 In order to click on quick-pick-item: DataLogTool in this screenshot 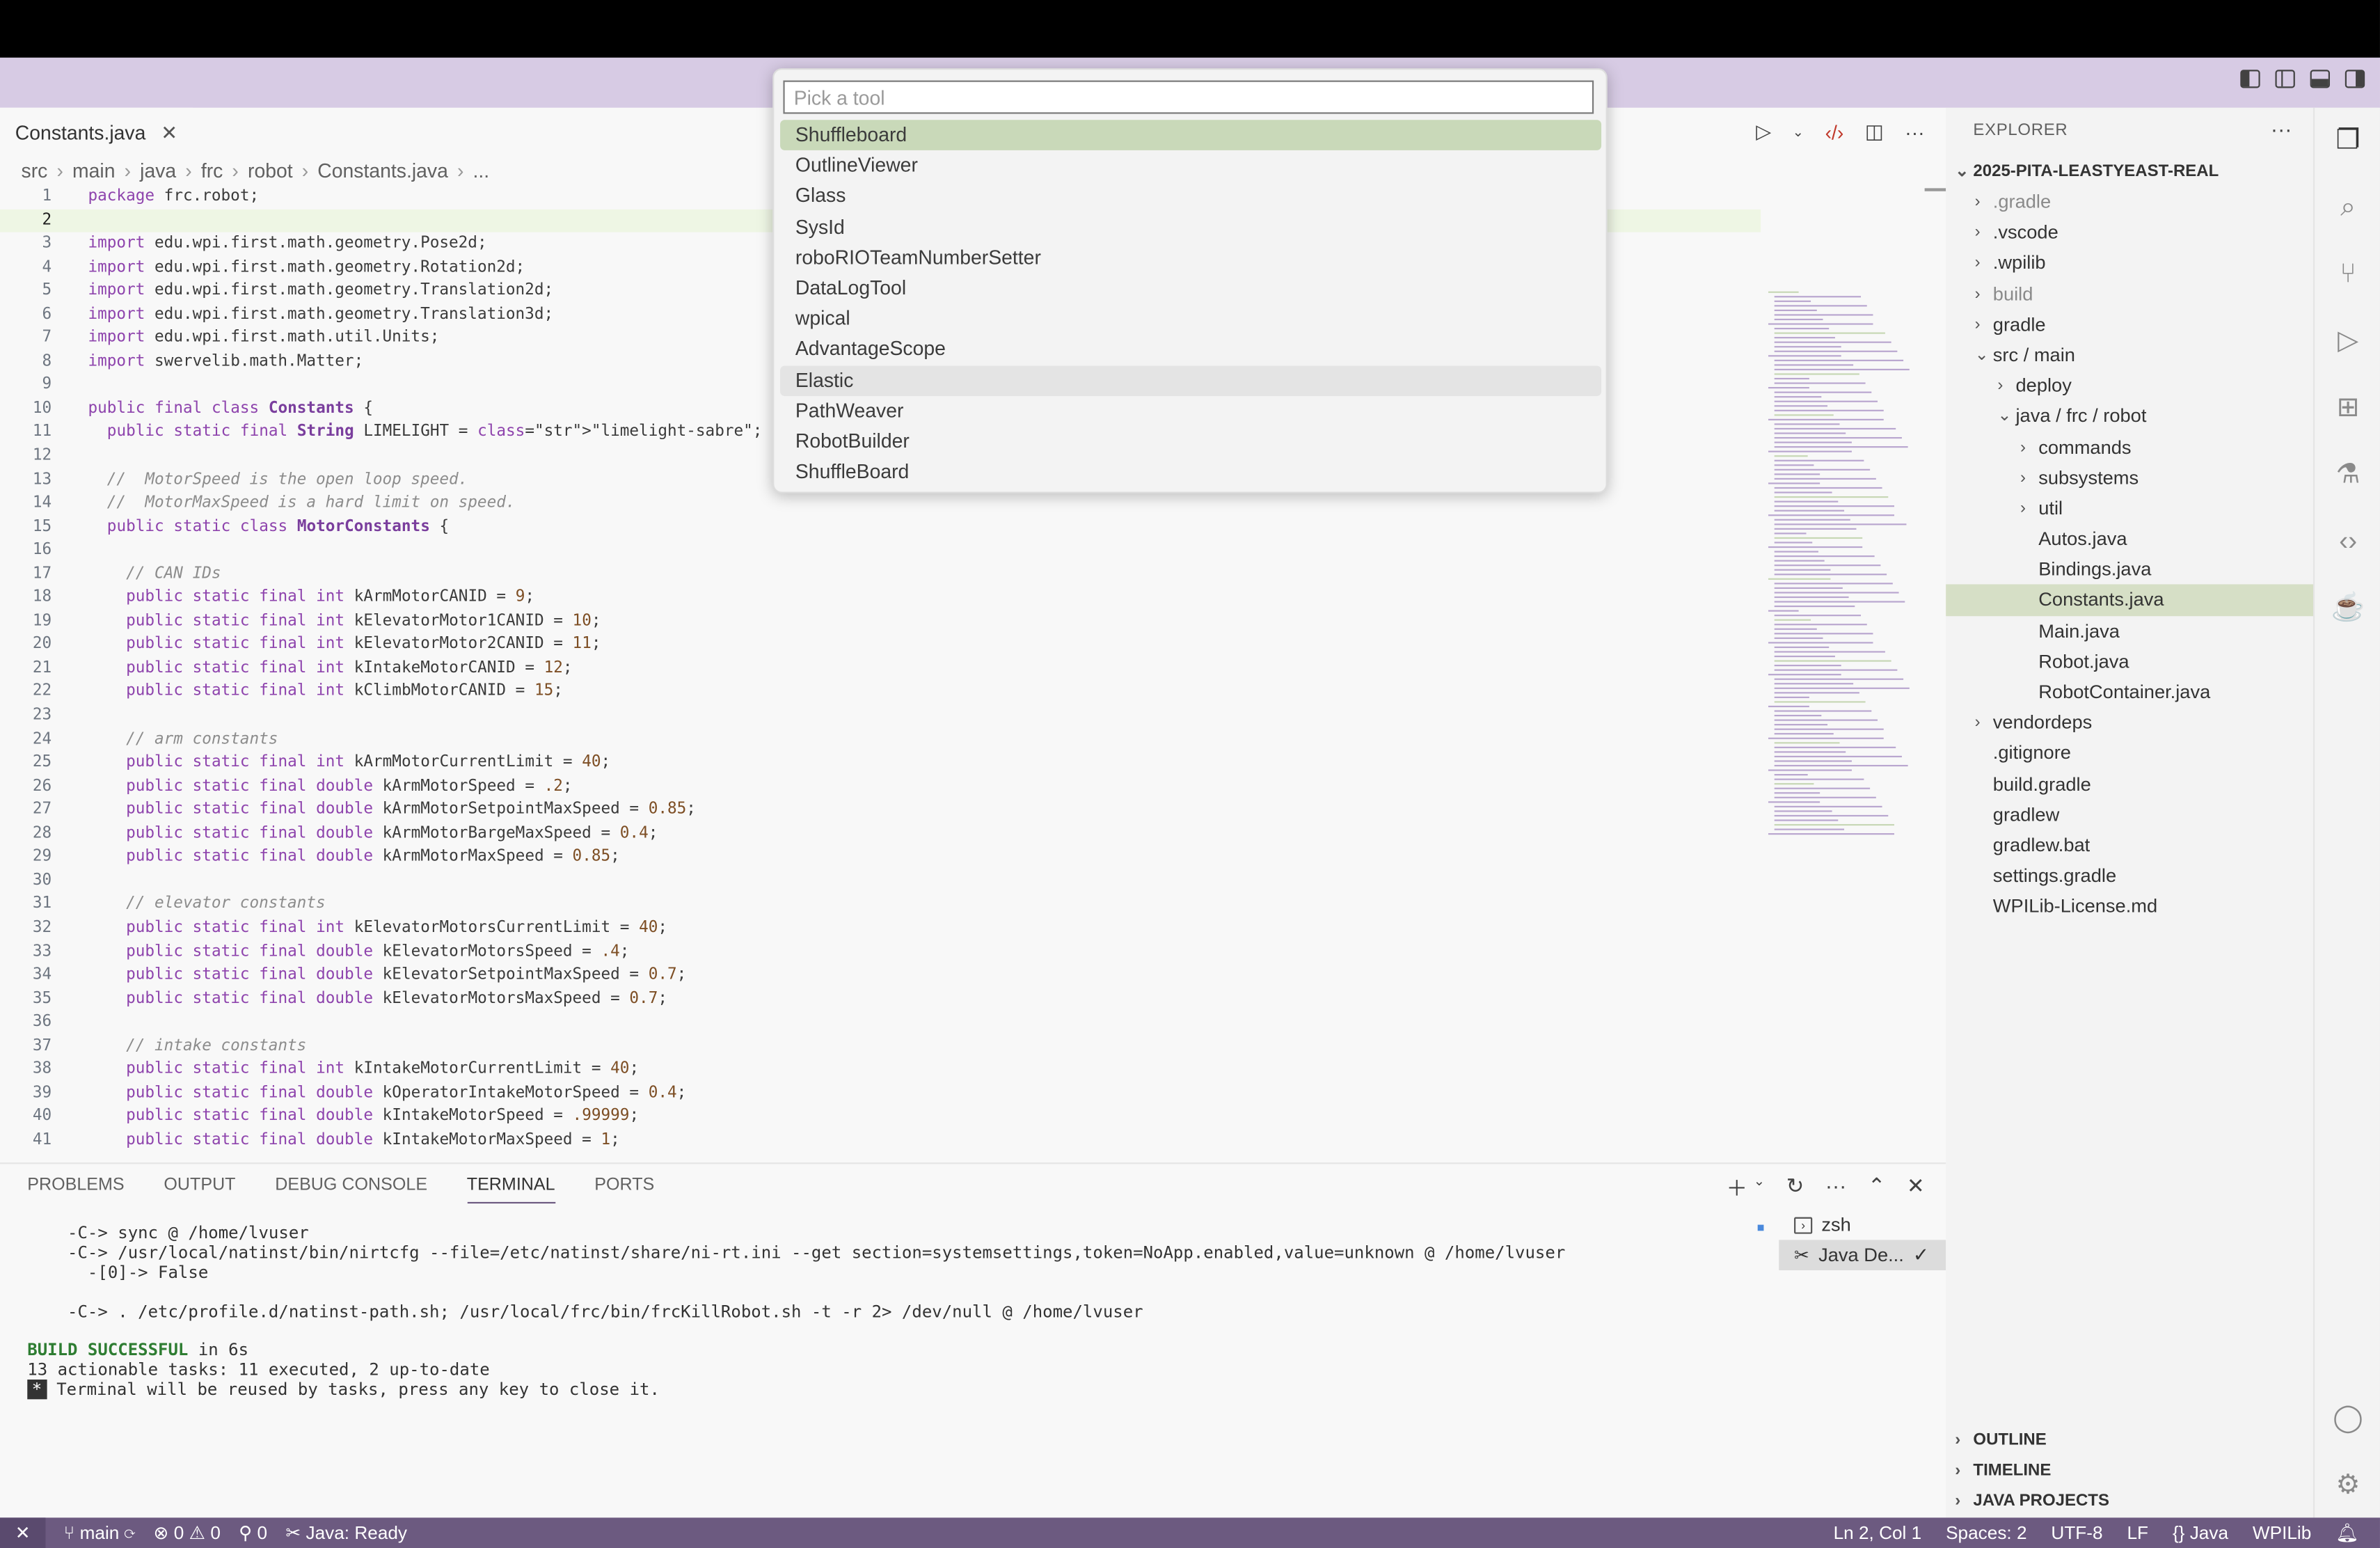, I will do `click(1190, 288)`.